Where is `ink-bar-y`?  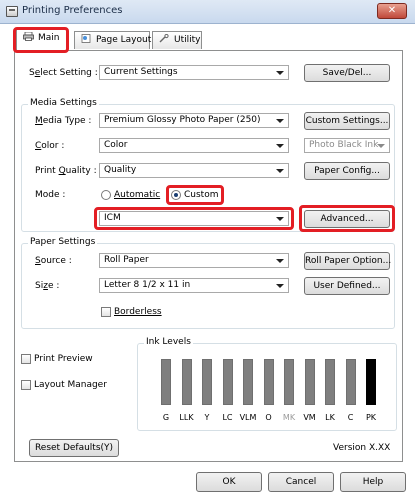
ink-bar-y is located at coordinates (207, 382).